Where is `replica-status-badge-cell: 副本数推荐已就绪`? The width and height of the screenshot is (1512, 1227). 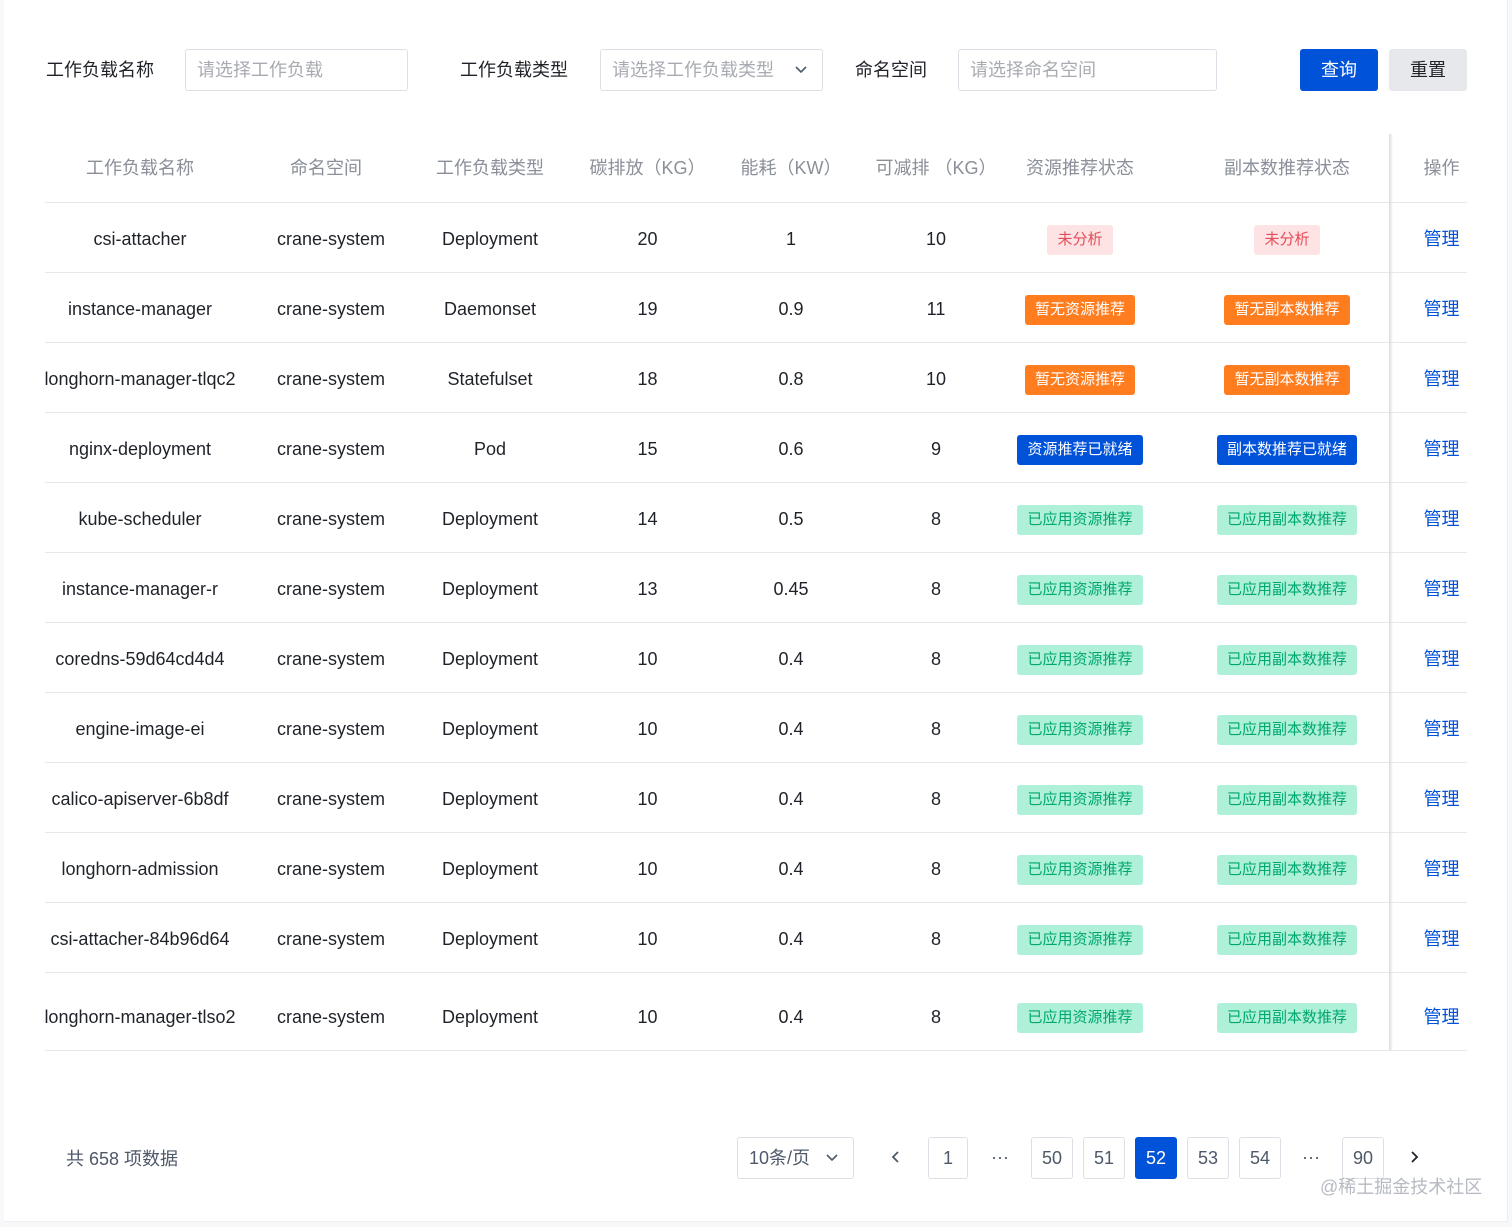
replica-status-badge-cell: 副本数推荐已就绪 is located at coordinates (1287, 449).